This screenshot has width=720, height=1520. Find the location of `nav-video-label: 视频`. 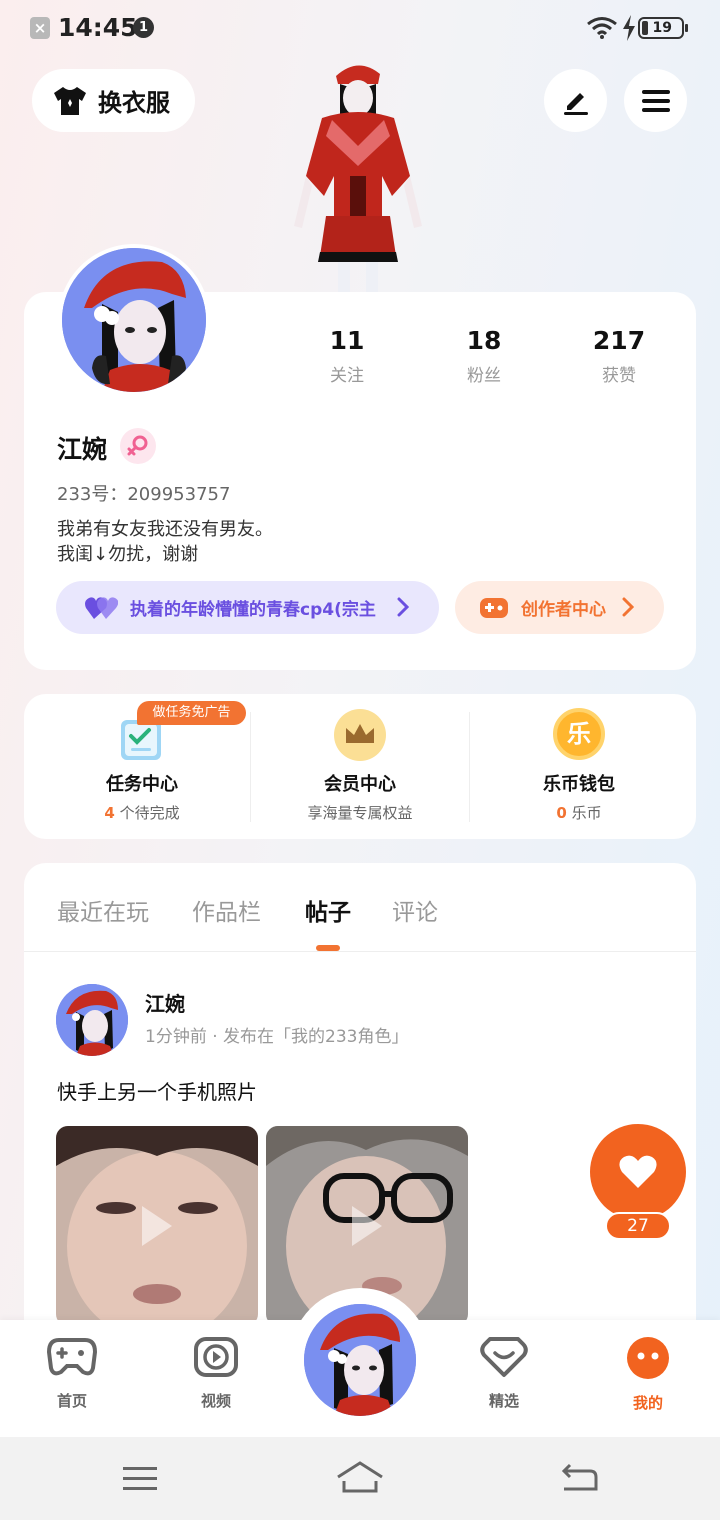

nav-video-label: 视频 is located at coordinates (215, 1401).